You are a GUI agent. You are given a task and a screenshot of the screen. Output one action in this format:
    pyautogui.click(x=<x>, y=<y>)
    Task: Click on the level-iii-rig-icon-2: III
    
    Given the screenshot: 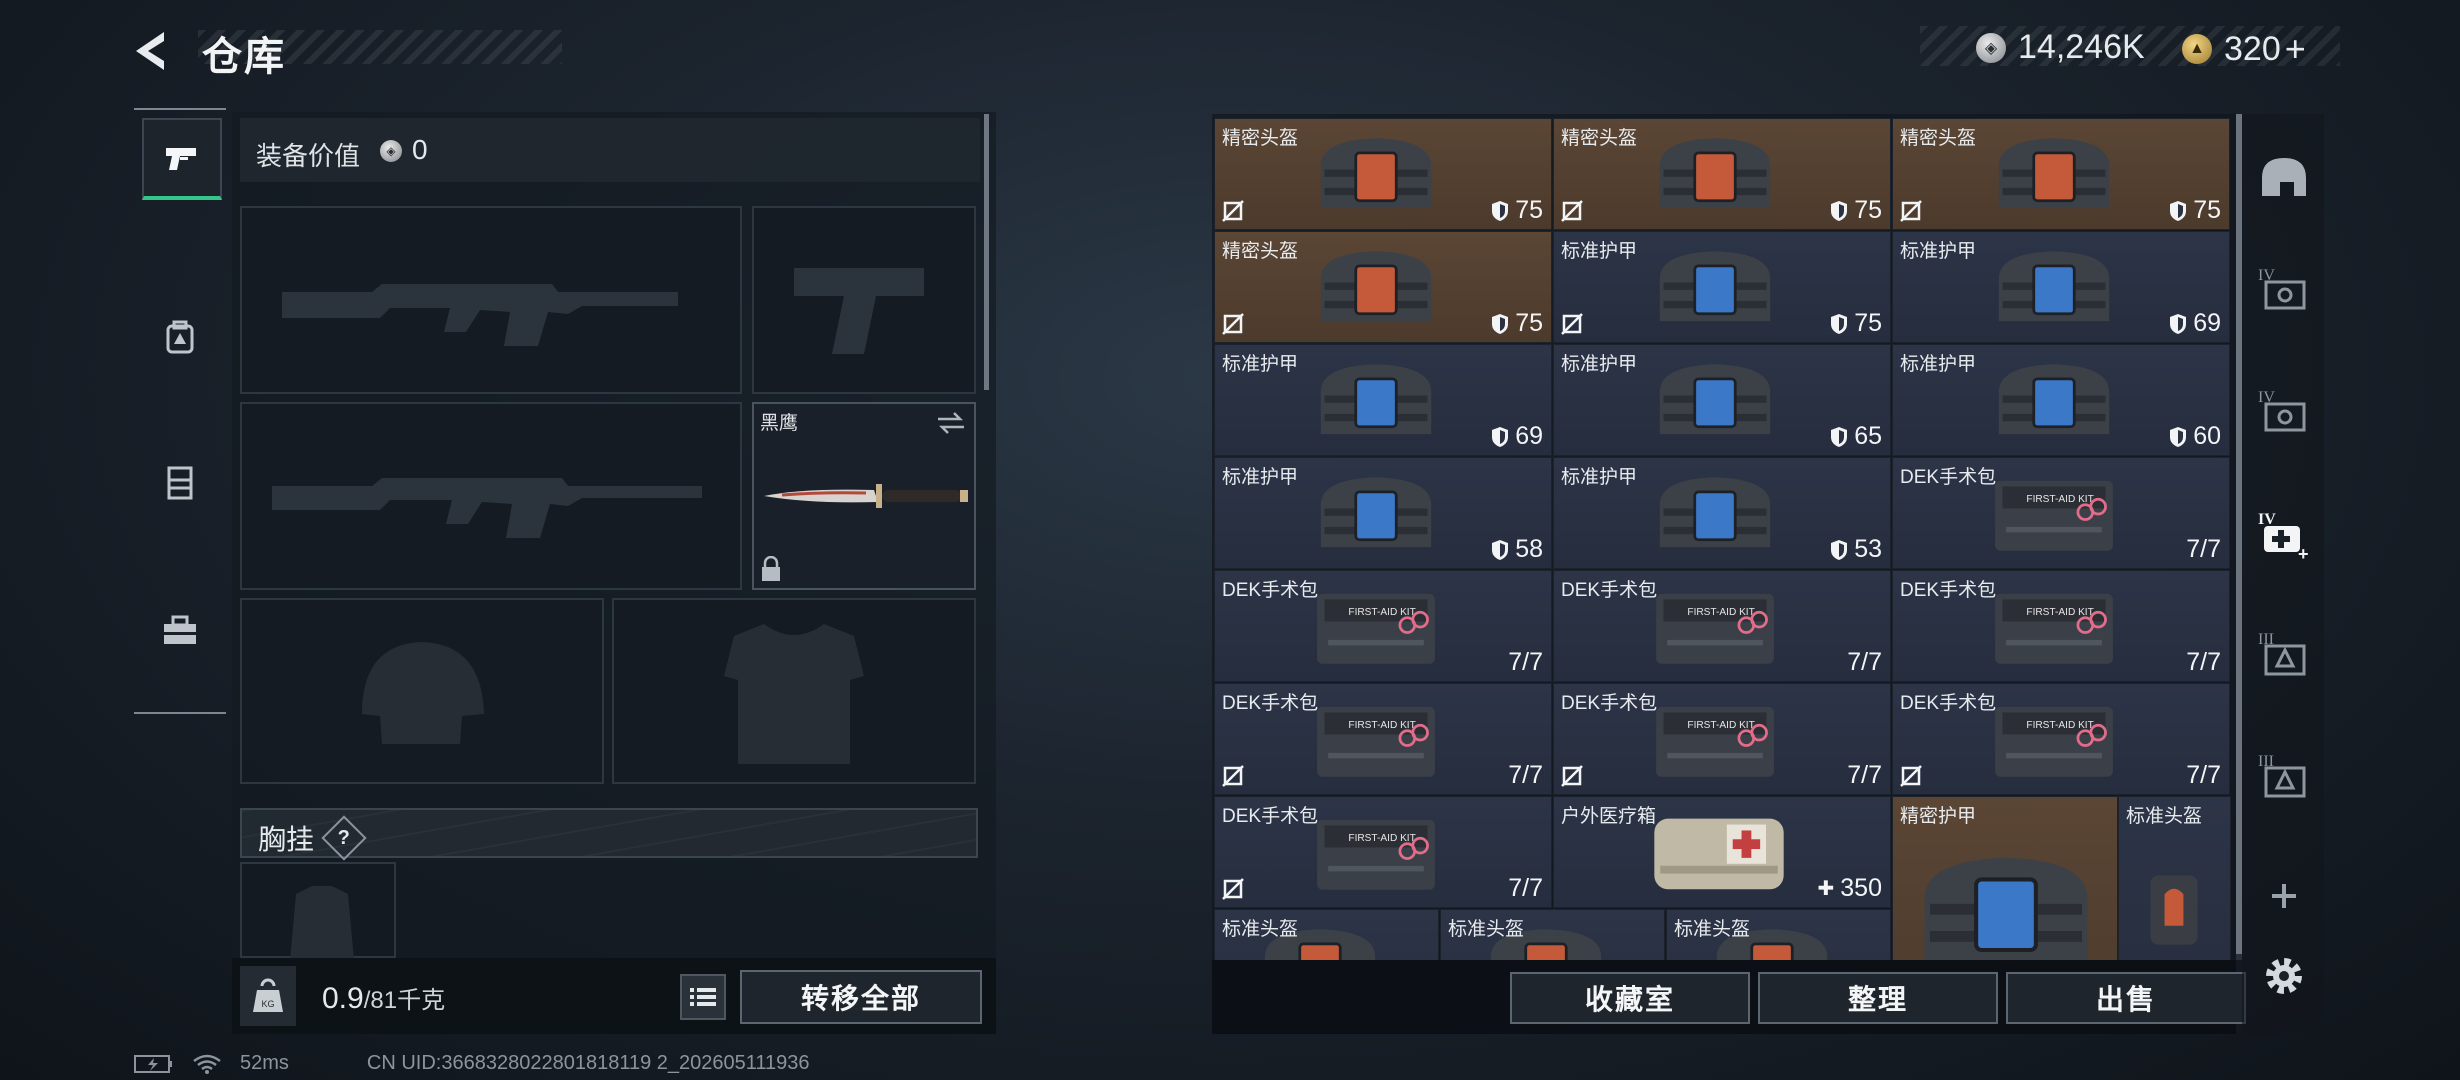 What is the action you would take?
    pyautogui.click(x=2284, y=776)
    